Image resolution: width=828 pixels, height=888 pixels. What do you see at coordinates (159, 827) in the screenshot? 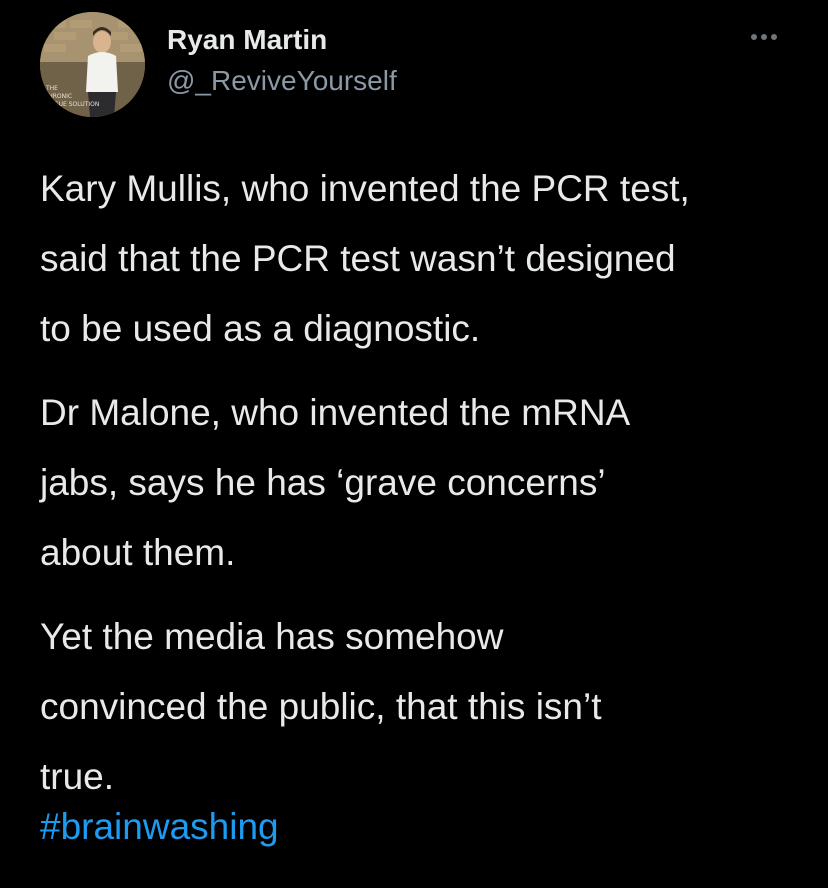
I see `hashtag-link: #brainwashing` at bounding box center [159, 827].